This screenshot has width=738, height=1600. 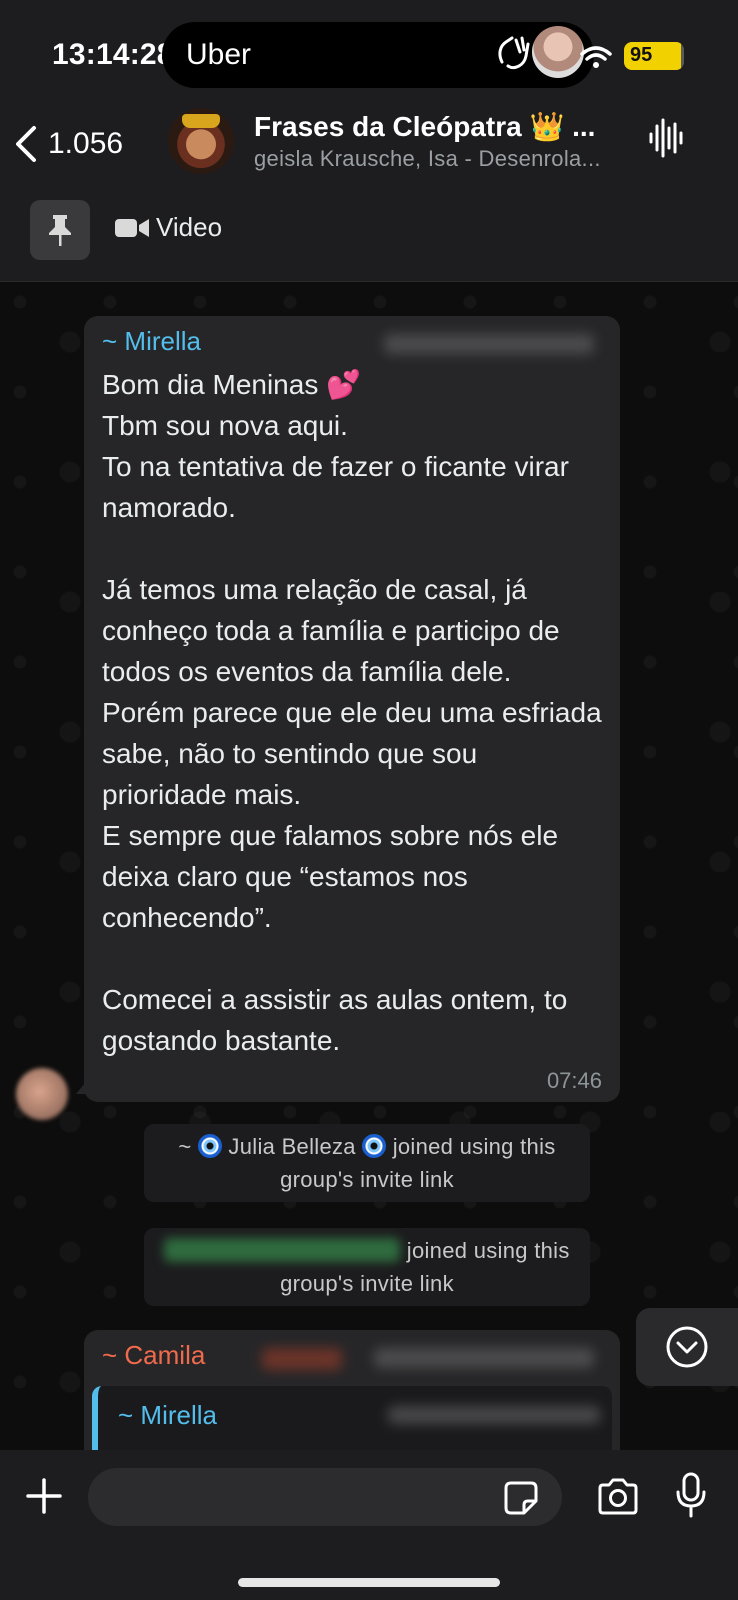 I want to click on scroll-down-button, so click(x=687, y=1347).